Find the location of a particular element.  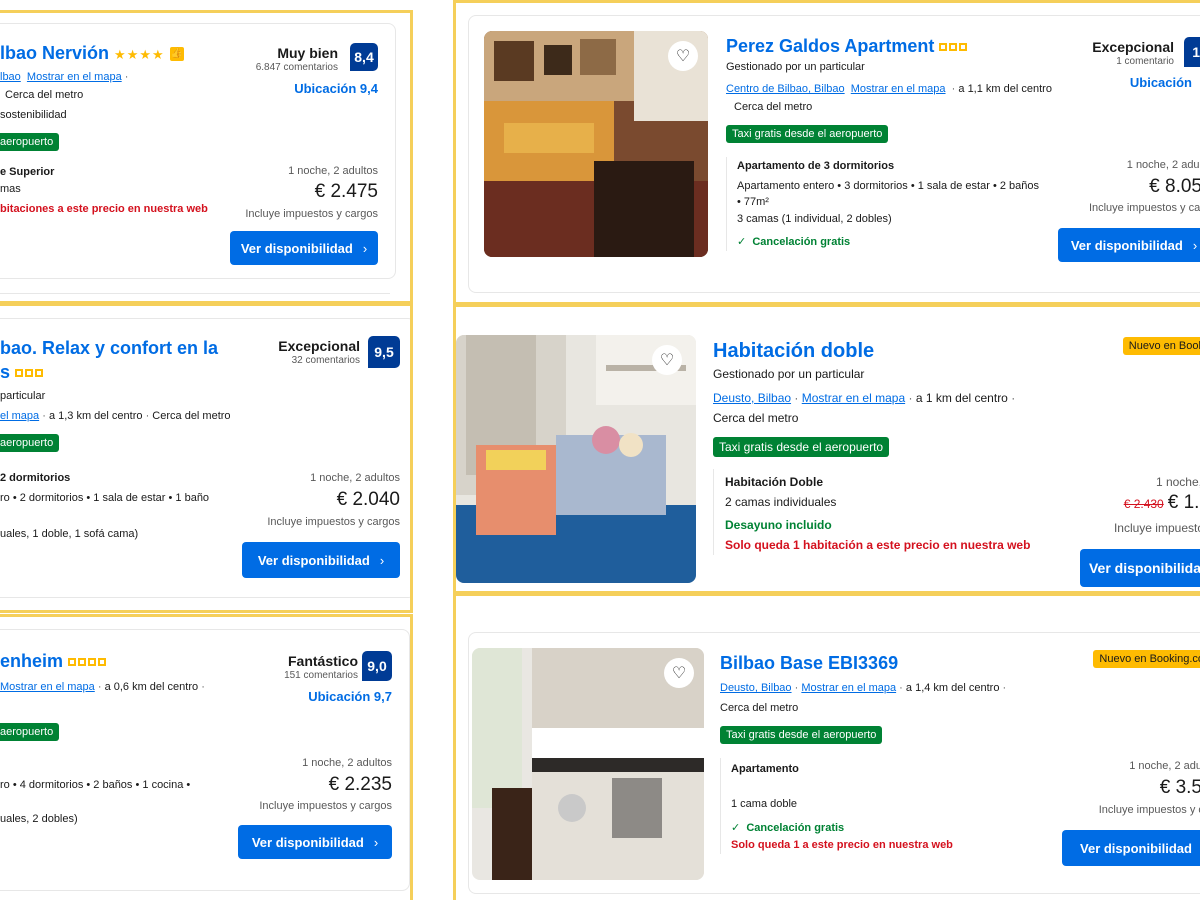

divider is located at coordinates (195, 293).